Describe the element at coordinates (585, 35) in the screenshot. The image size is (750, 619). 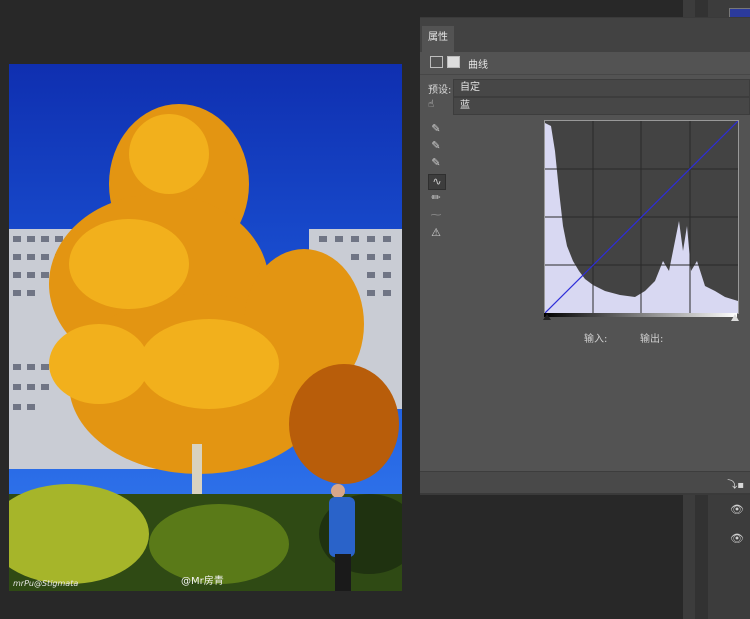
I see `panel-tabbar: 属性` at that location.